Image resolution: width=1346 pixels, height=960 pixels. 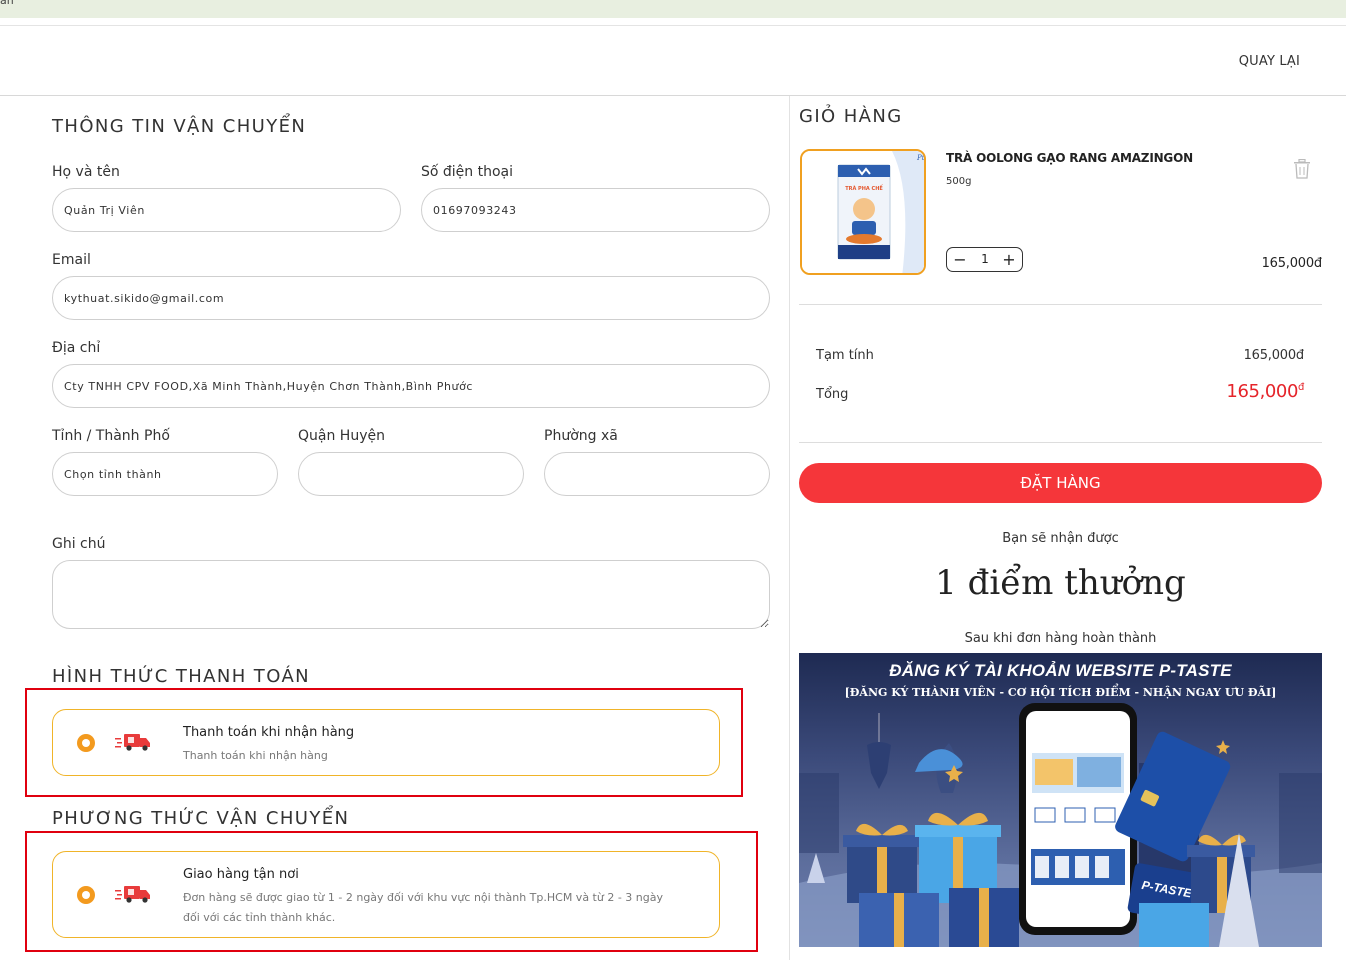 I want to click on total-amount: 165,000, so click(x=1262, y=391).